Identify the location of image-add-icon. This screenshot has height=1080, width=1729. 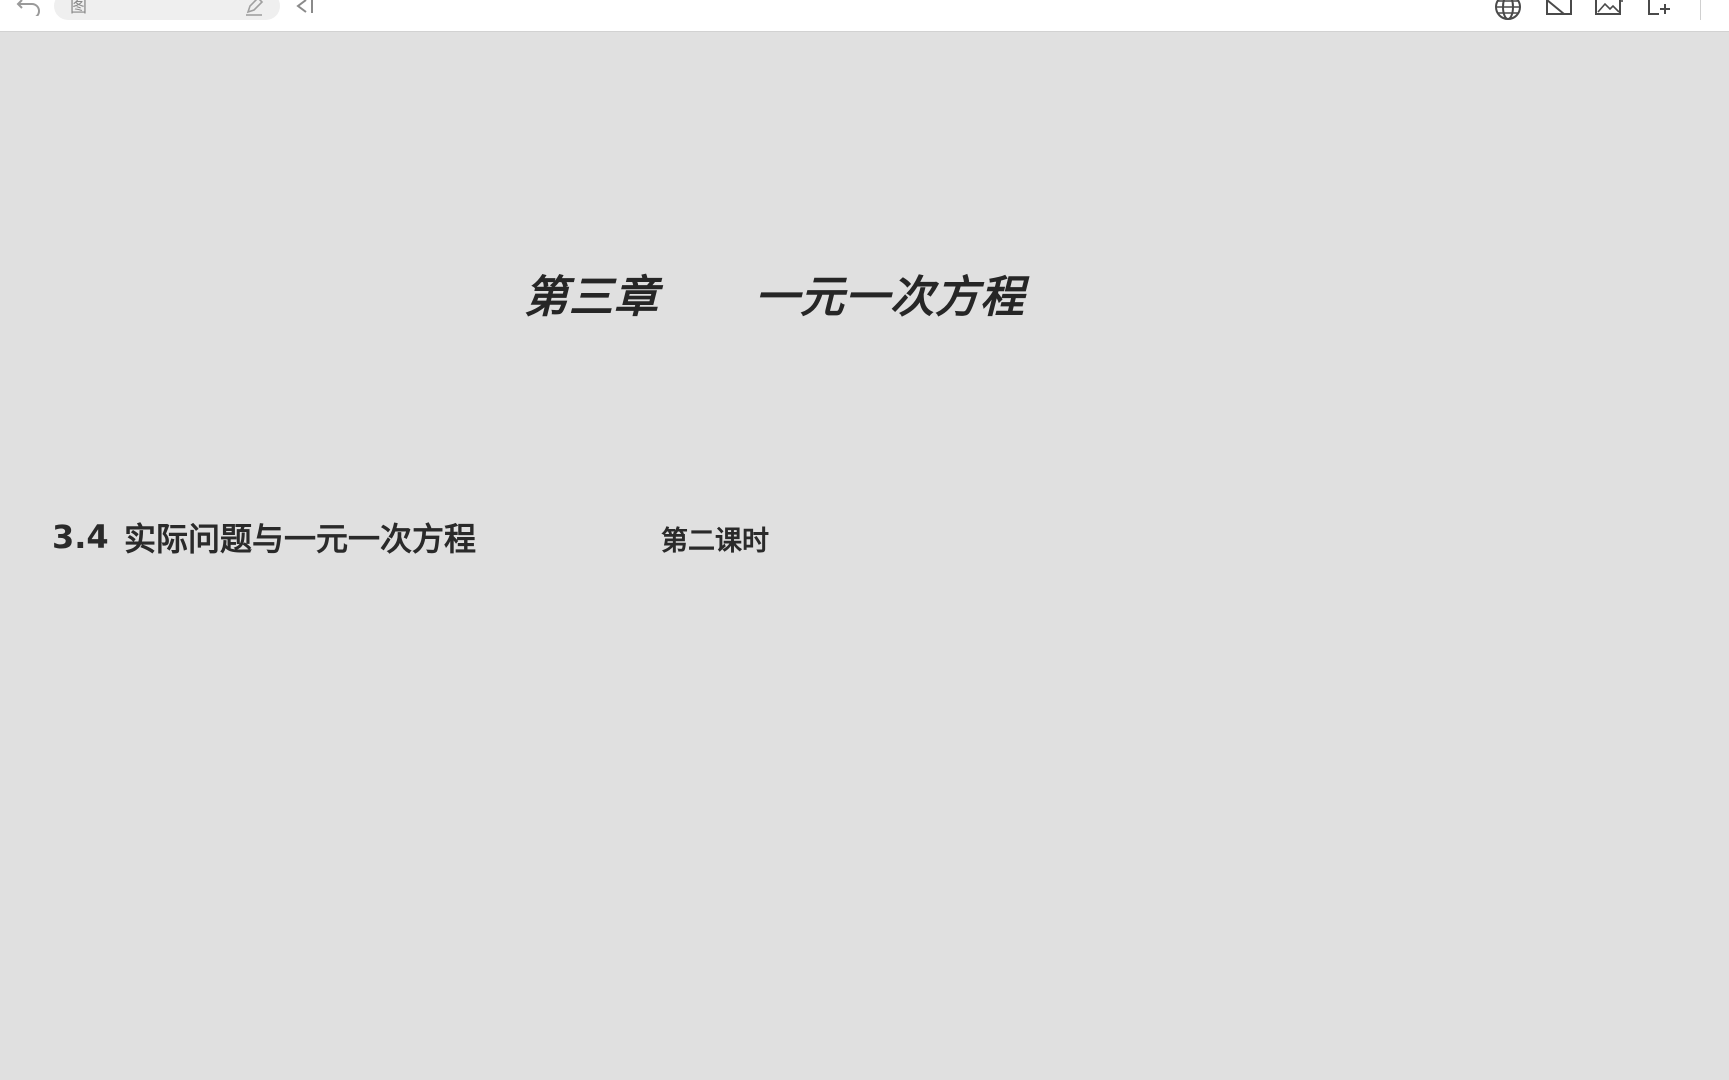
(1610, 9).